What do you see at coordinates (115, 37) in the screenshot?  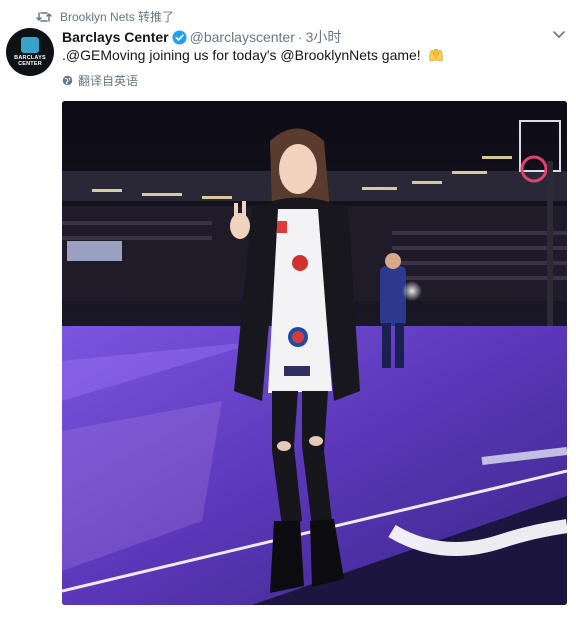 I see `display-name: Barclays Center` at bounding box center [115, 37].